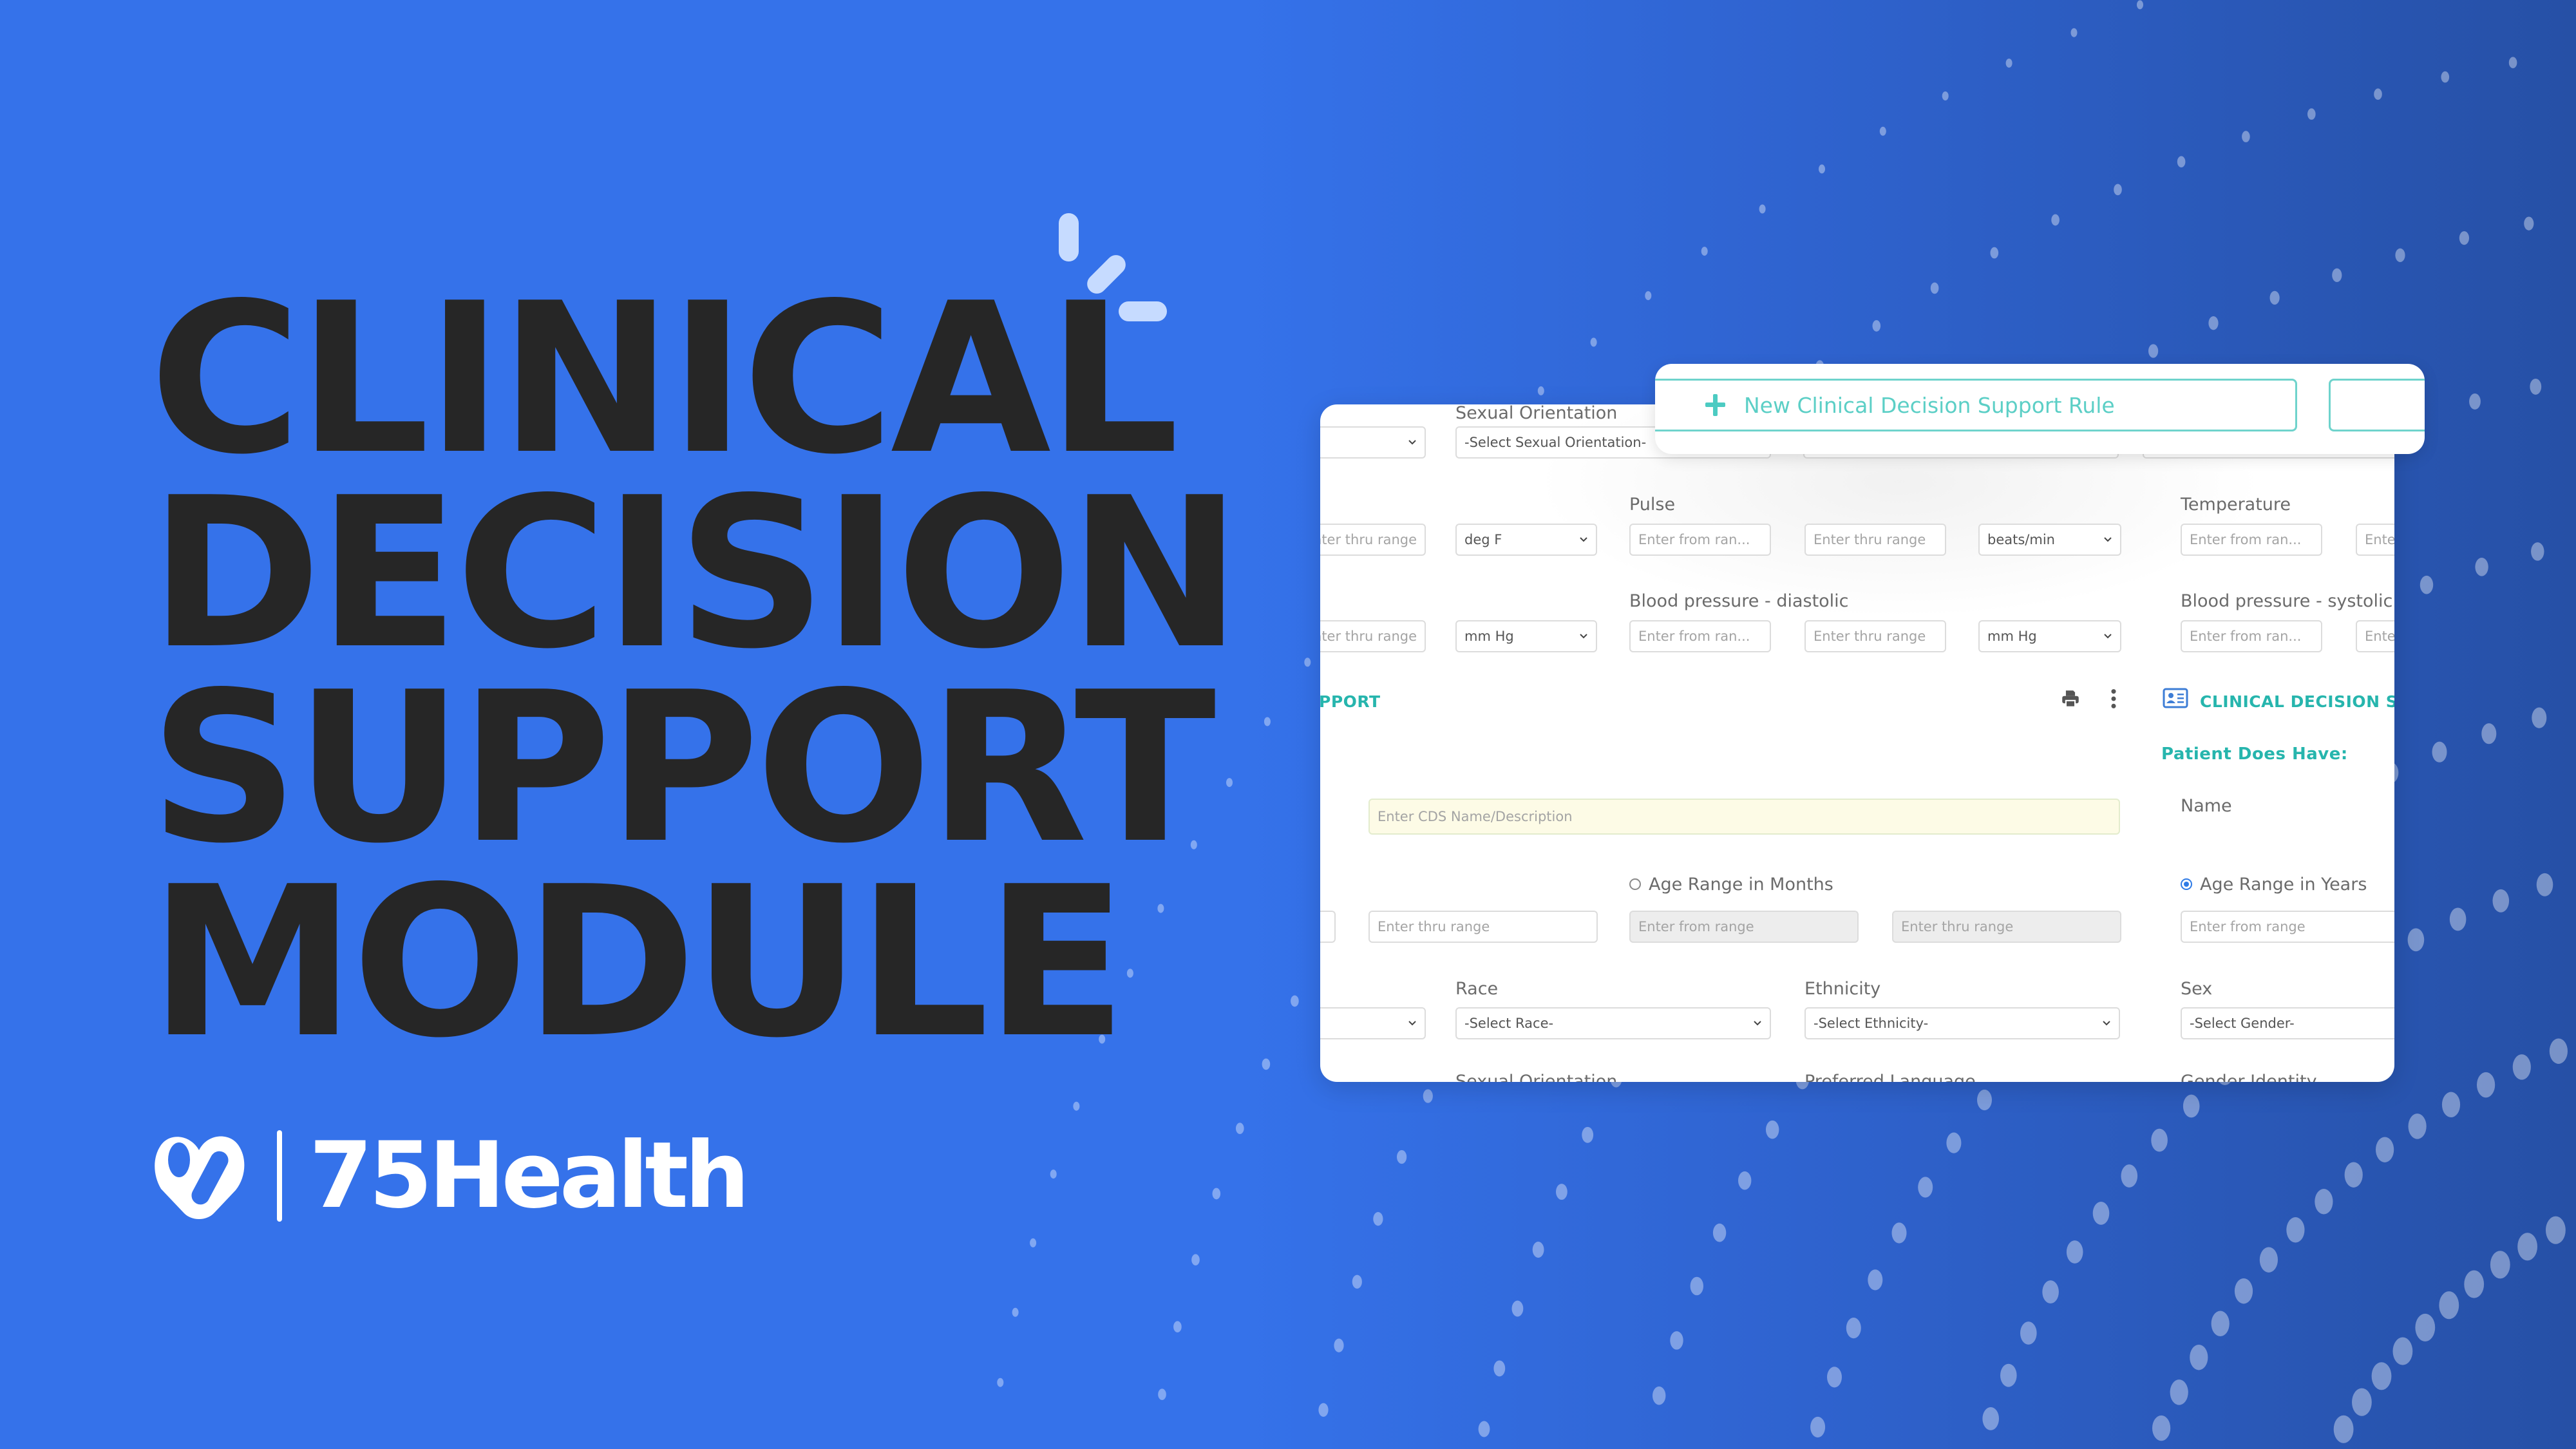 Image resolution: width=2576 pixels, height=1449 pixels. I want to click on pulse-thru-input: Enter thru range, so click(1875, 540).